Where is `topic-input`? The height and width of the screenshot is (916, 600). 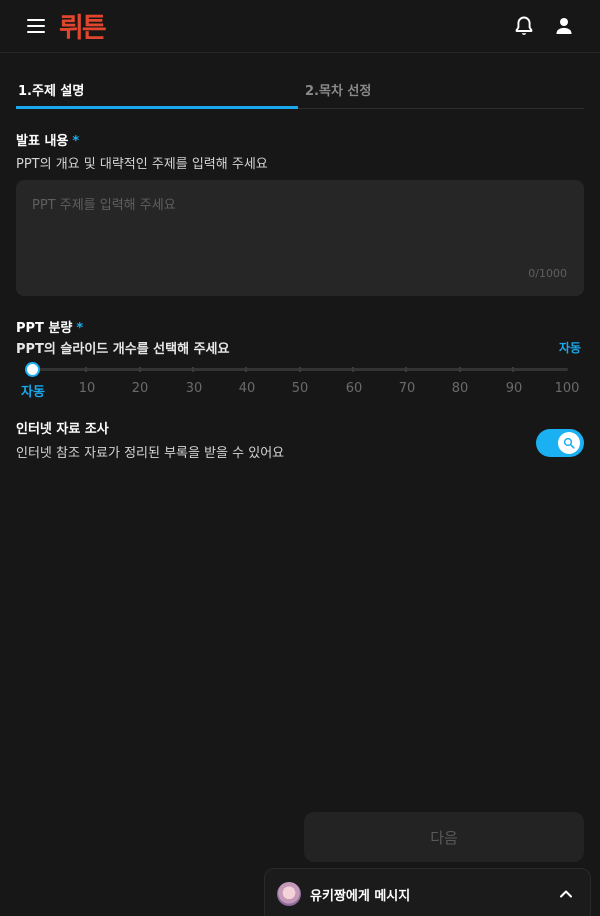
topic-input is located at coordinates (300, 238).